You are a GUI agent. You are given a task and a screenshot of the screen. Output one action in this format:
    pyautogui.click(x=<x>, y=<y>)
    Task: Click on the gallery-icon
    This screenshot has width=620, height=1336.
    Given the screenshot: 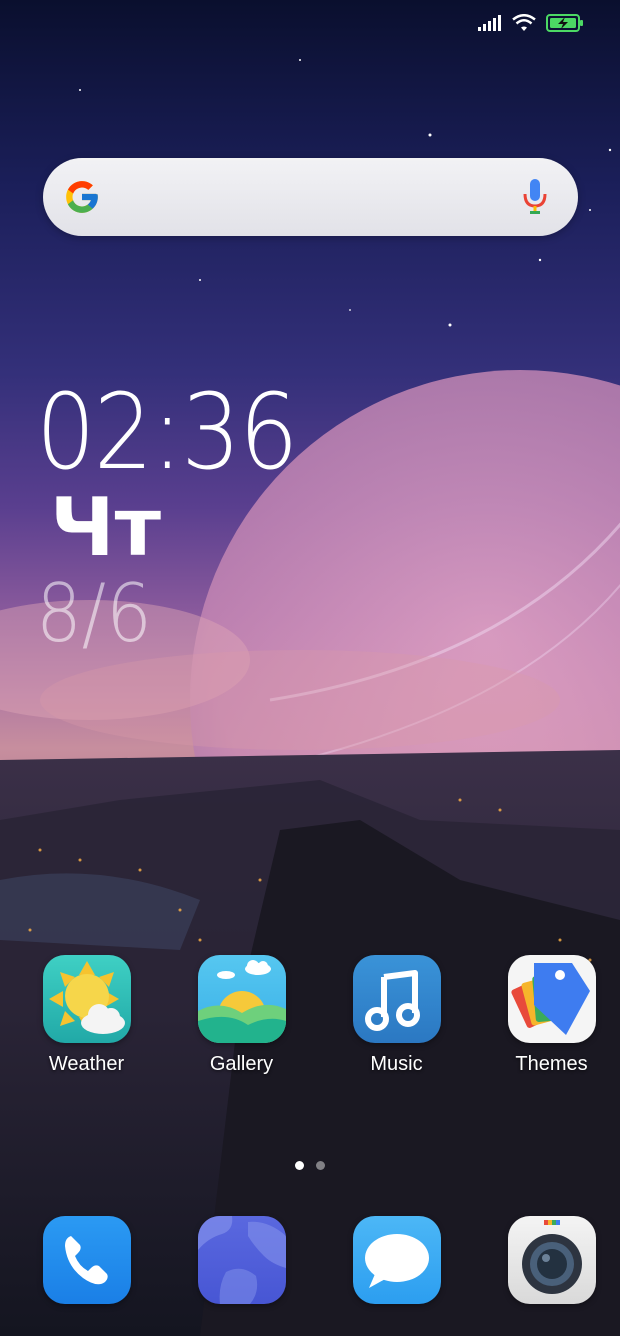 What is the action you would take?
    pyautogui.click(x=241, y=999)
    